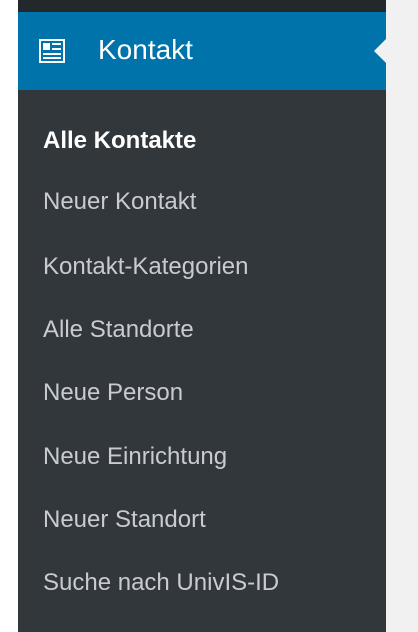 The width and height of the screenshot is (418, 632). Describe the element at coordinates (118, 330) in the screenshot. I see `submenu-item-alle-standorte: Alle Standorte` at that location.